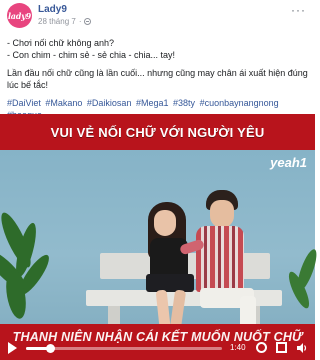 This screenshot has height=360, width=320. Describe the element at coordinates (288, 162) in the screenshot. I see `yeah1-logo: yeah1` at that location.